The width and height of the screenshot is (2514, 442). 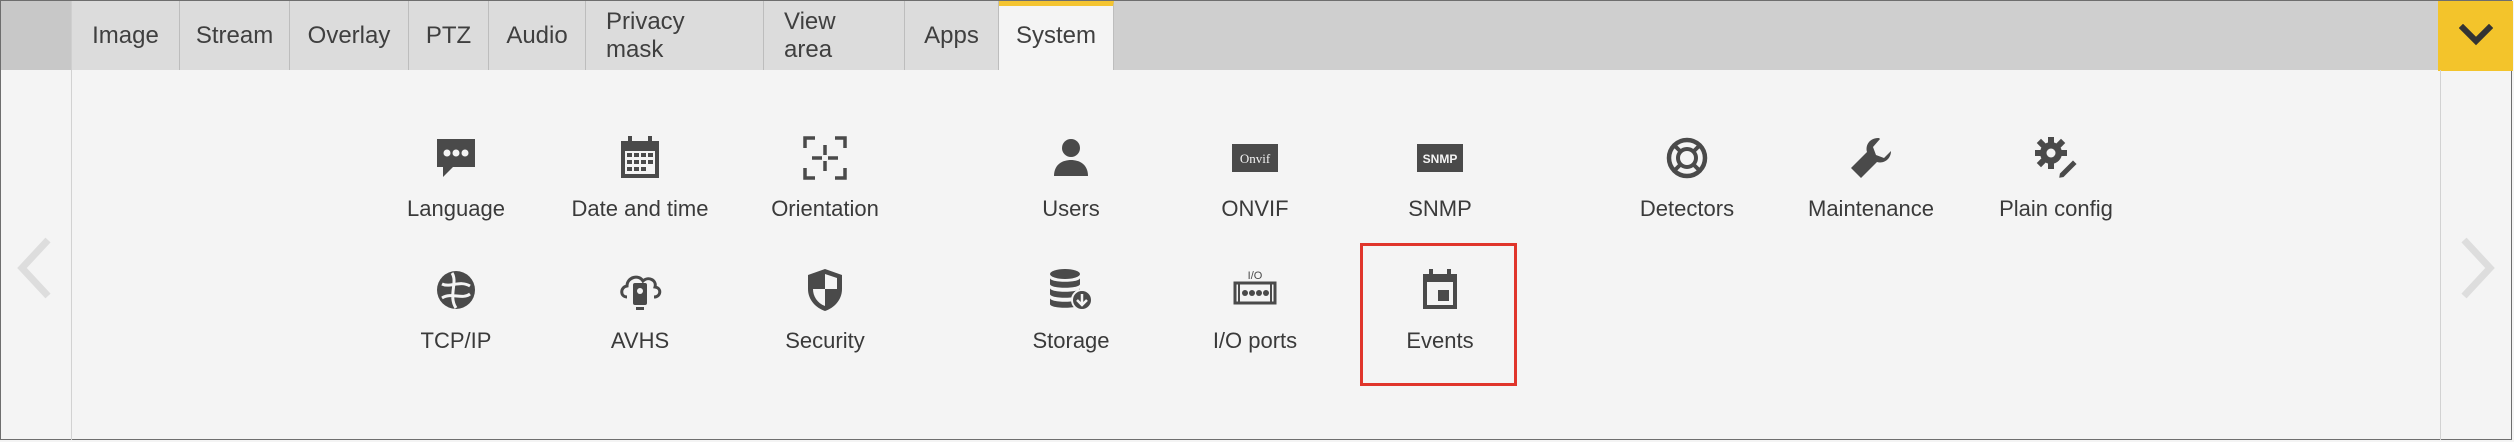 I want to click on onvif-item: Onvif ONVIF, so click(x=1255, y=178).